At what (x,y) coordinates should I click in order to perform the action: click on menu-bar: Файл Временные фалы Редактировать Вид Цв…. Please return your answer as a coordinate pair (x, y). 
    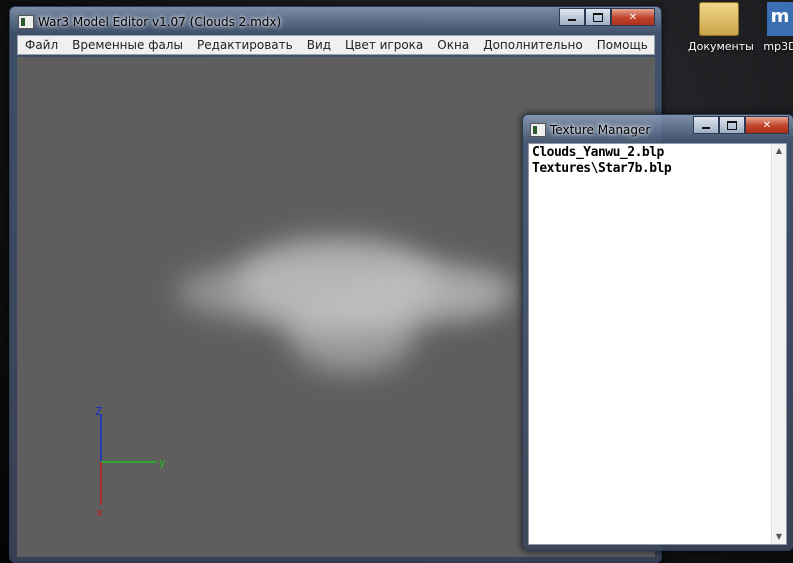
    Looking at the image, I should click on (336, 45).